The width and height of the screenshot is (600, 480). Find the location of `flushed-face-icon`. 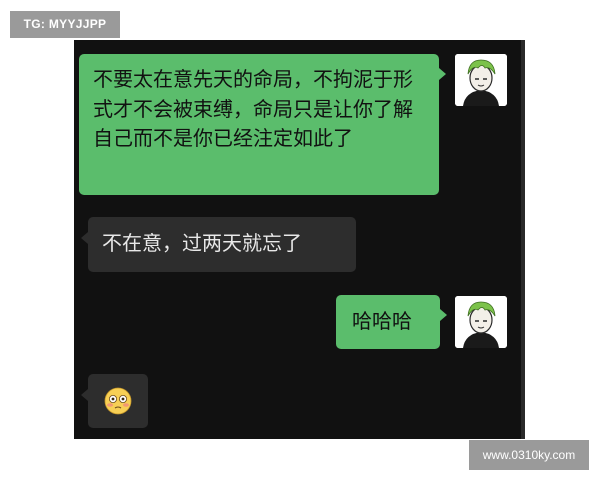

flushed-face-icon is located at coordinates (118, 401).